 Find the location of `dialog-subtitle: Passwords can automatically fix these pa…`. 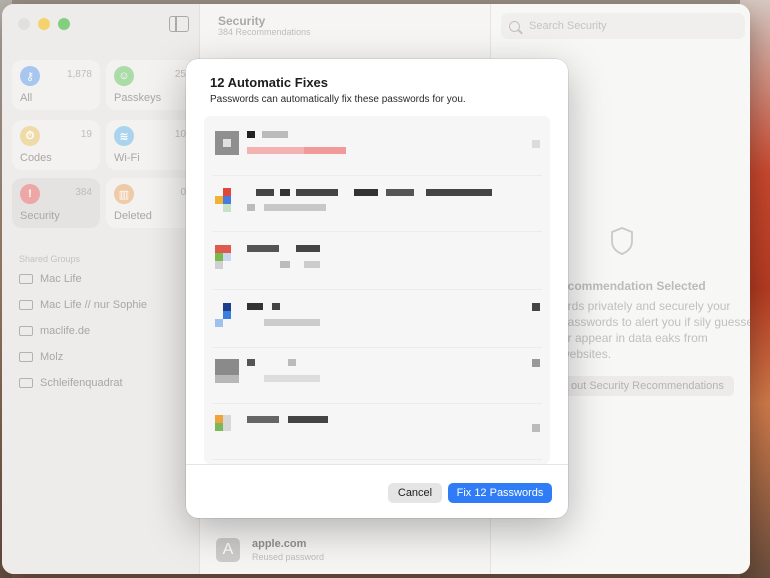

dialog-subtitle: Passwords can automatically fix these pa… is located at coordinates (338, 99).